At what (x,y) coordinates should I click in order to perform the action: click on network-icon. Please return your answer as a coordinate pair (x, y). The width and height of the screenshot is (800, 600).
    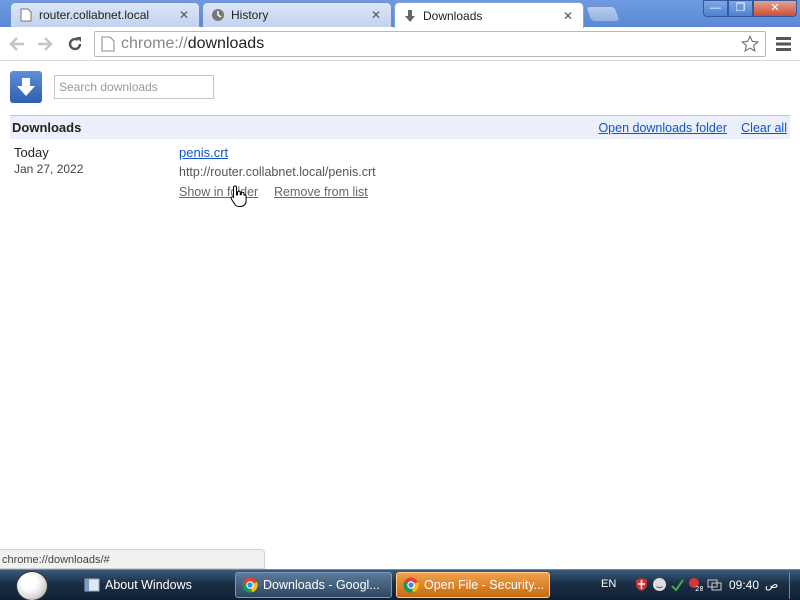
    Looking at the image, I should click on (714, 584).